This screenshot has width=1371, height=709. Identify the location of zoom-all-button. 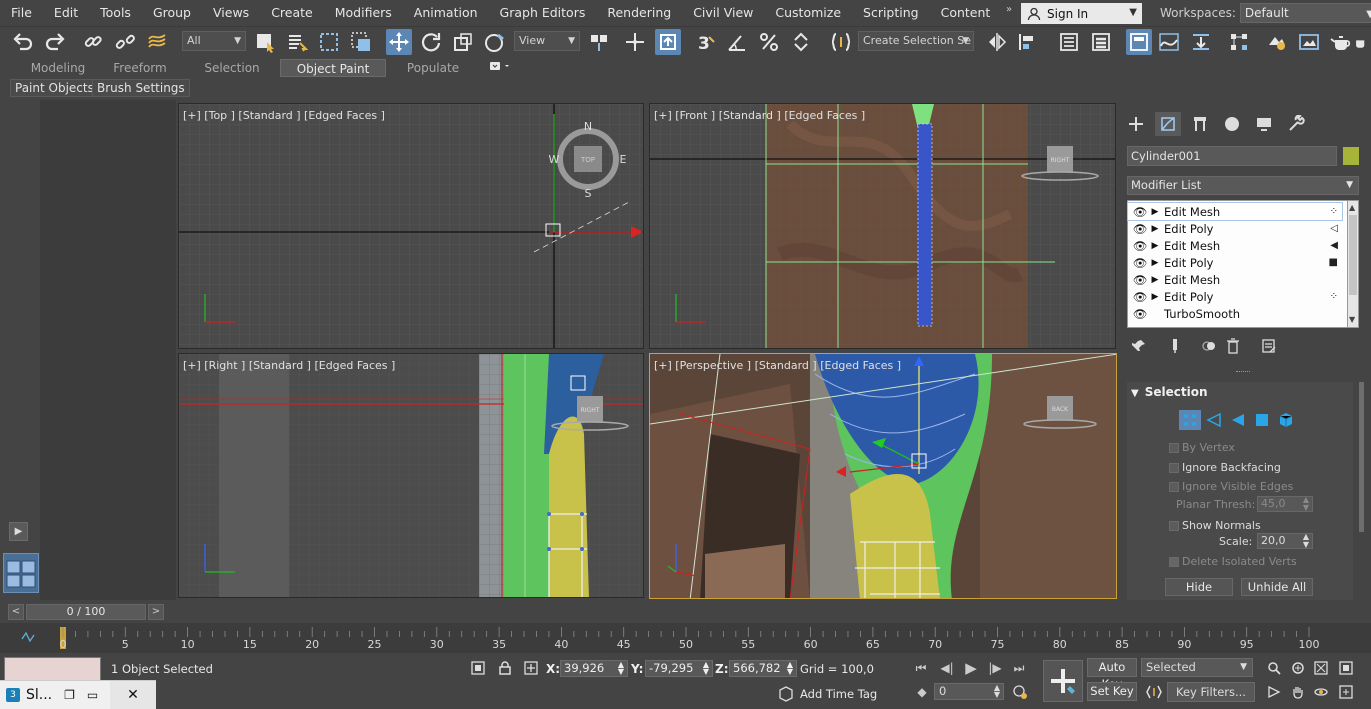
(1298, 668).